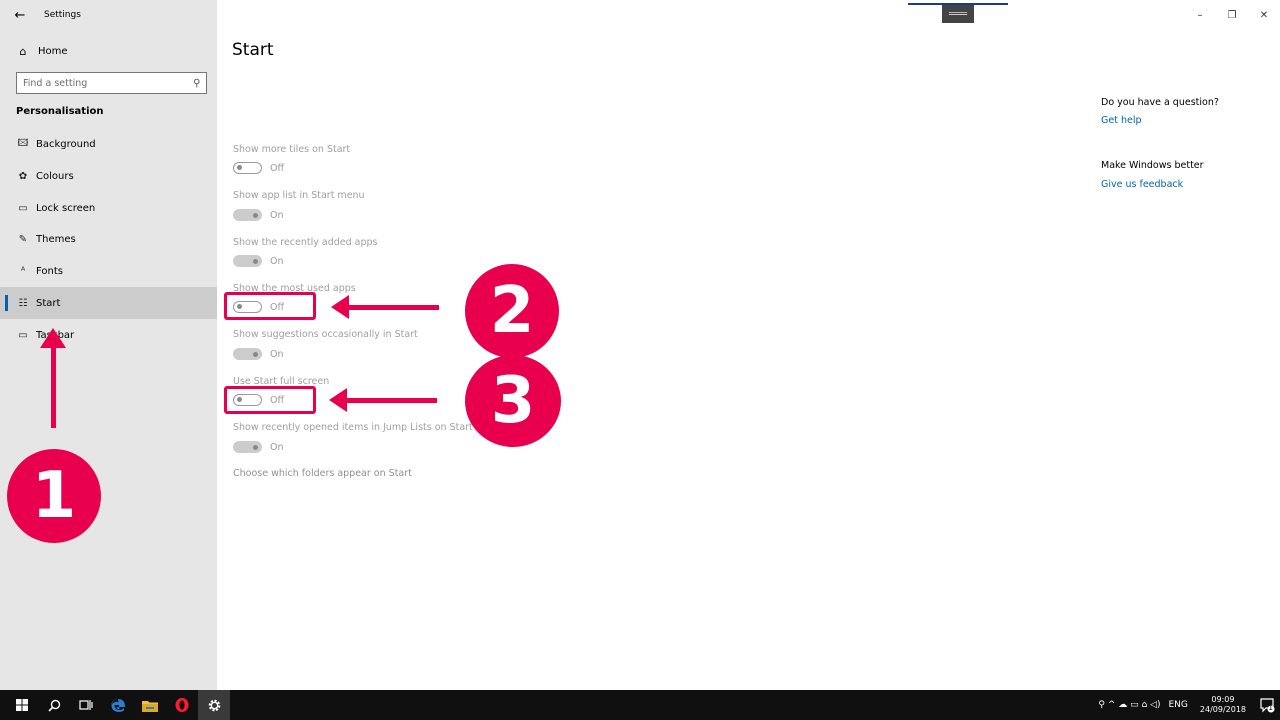  What do you see at coordinates (23, 271) in the screenshot?
I see `fonts-icon: ᴬ` at bounding box center [23, 271].